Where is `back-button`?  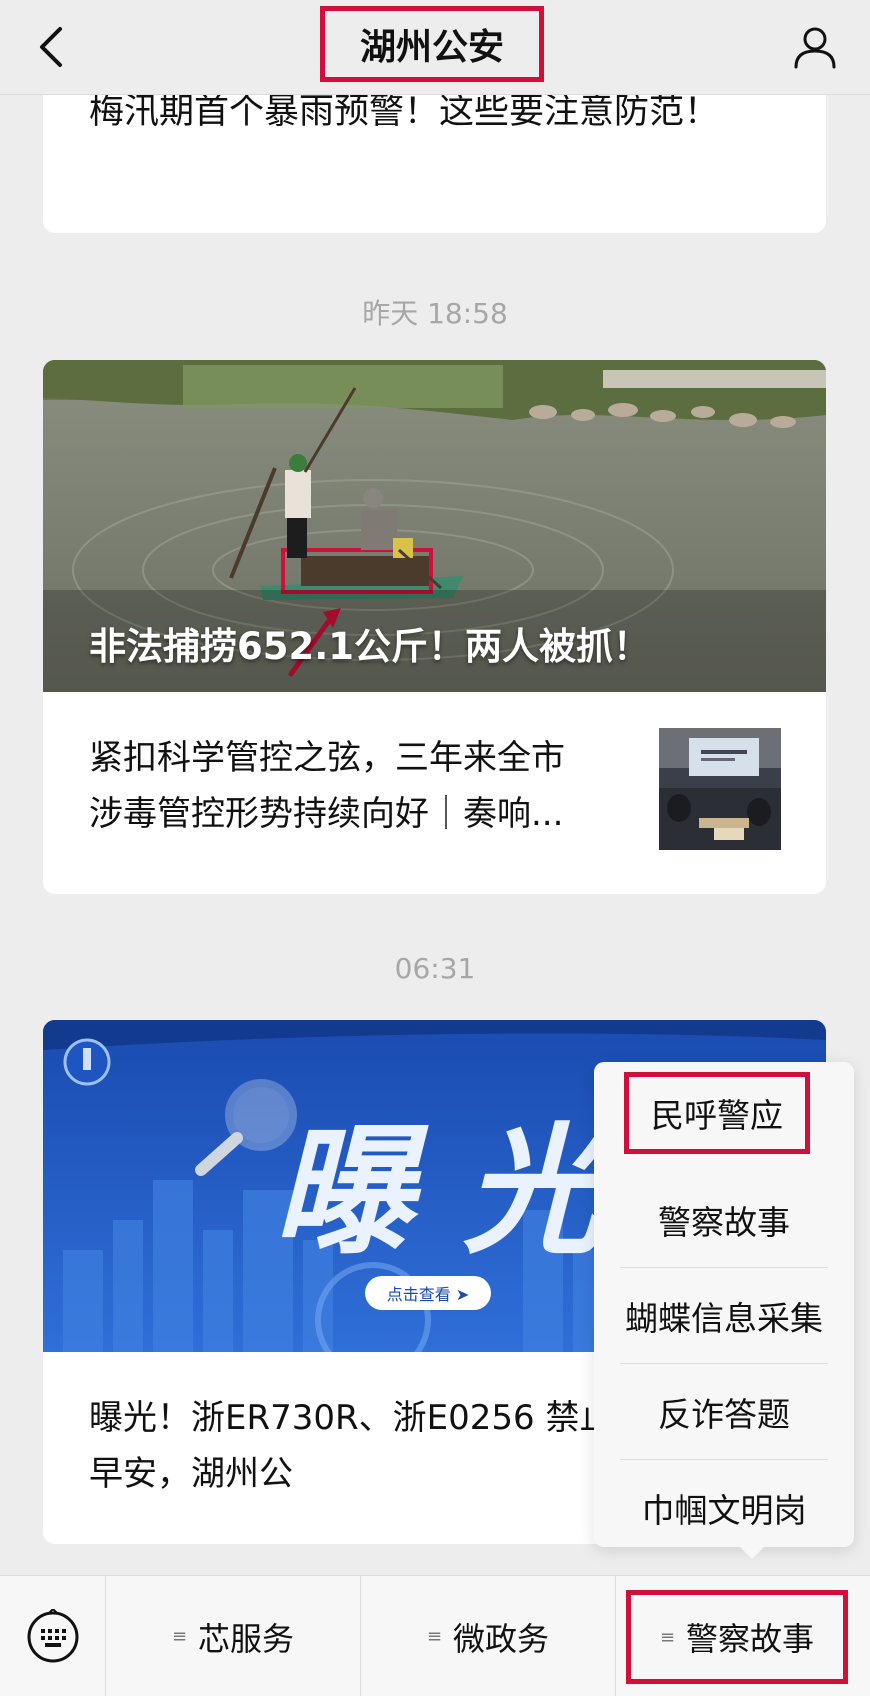 back-button is located at coordinates (50, 47).